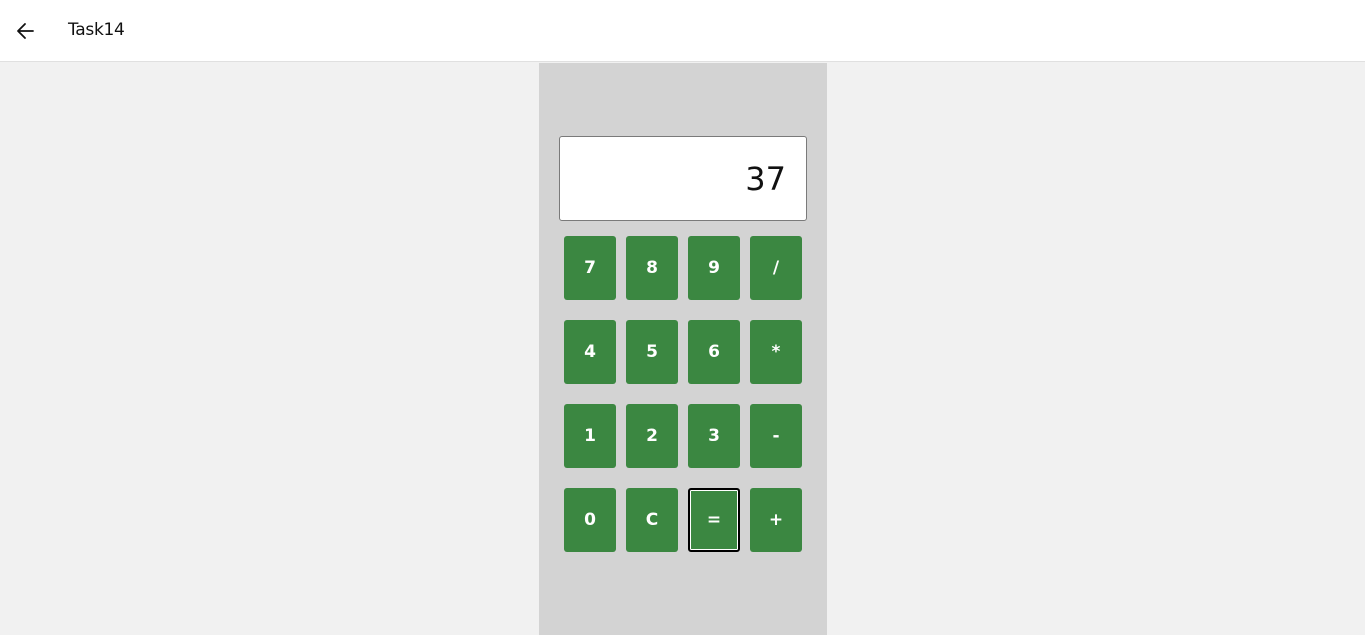 This screenshot has height=635, width=1365. I want to click on key-2: 2, so click(652, 436).